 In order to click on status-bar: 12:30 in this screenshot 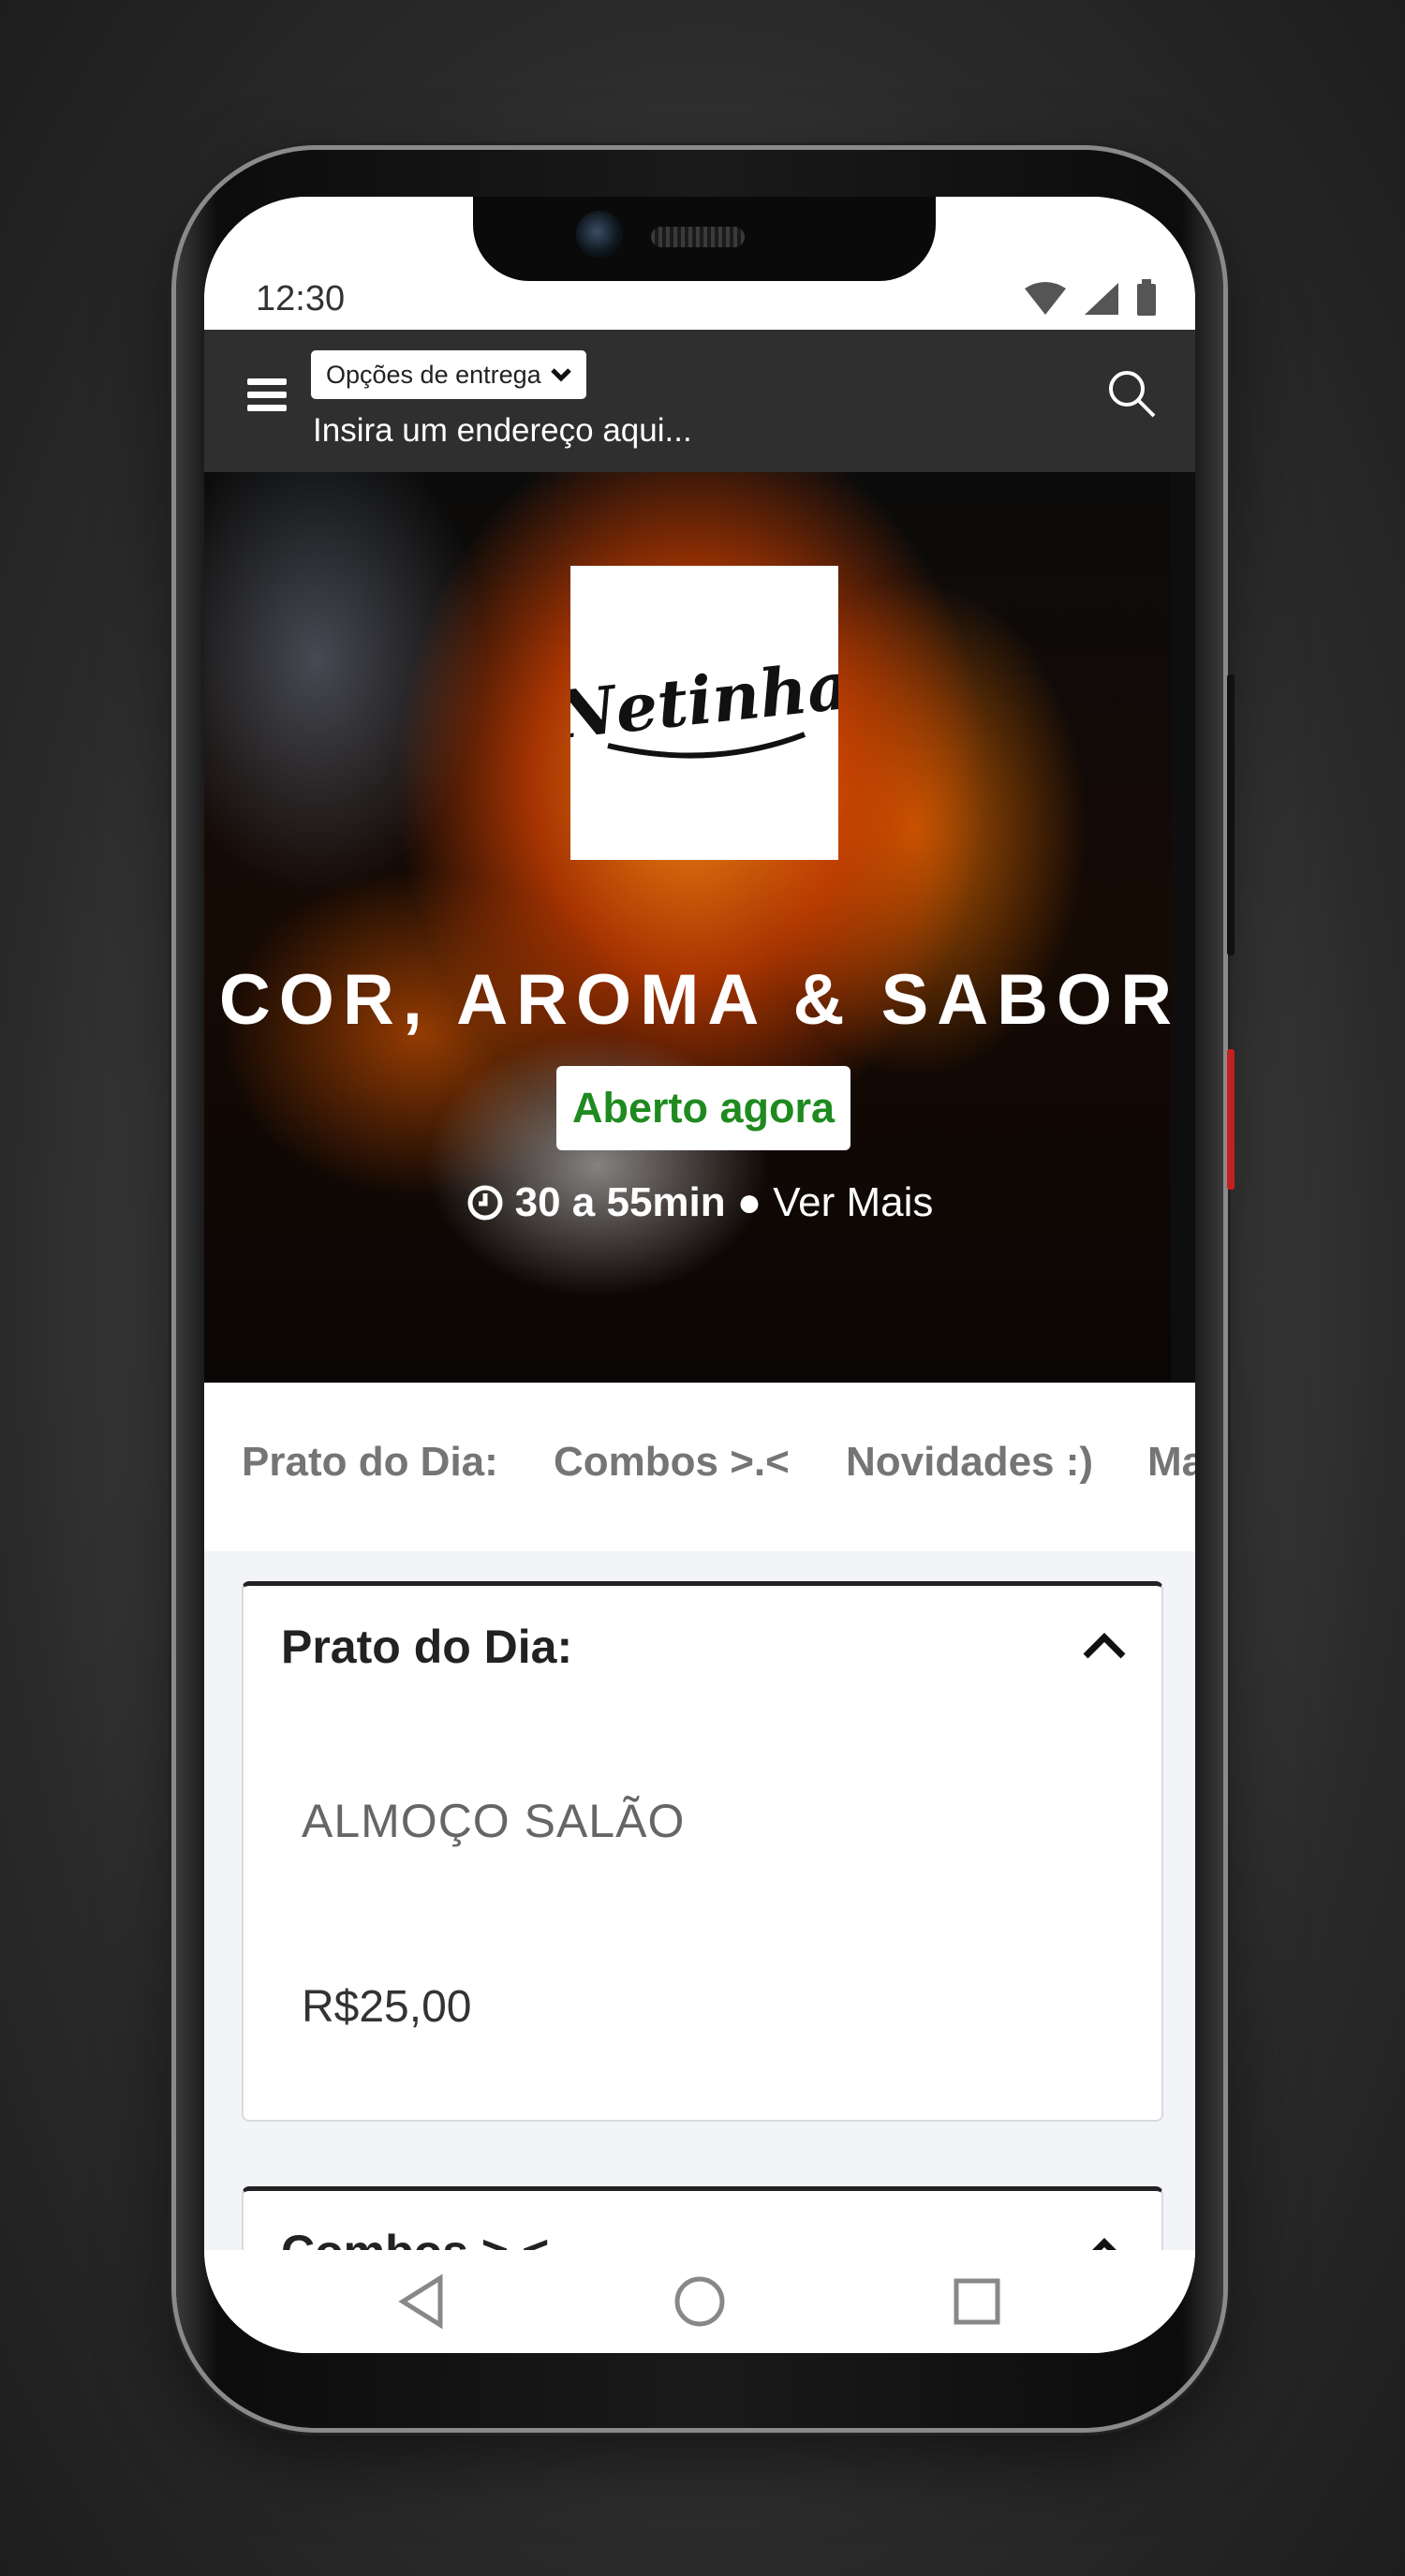, I will do `click(699, 264)`.